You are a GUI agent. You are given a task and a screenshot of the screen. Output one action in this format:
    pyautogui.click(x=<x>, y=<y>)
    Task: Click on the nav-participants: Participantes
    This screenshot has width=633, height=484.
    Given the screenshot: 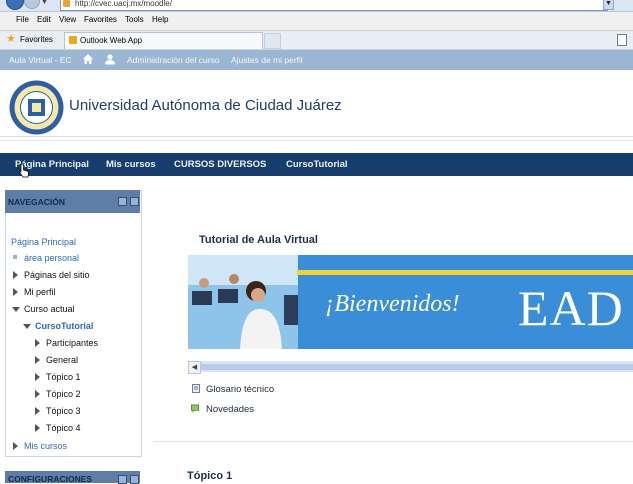 What is the action you would take?
    pyautogui.click(x=72, y=343)
    